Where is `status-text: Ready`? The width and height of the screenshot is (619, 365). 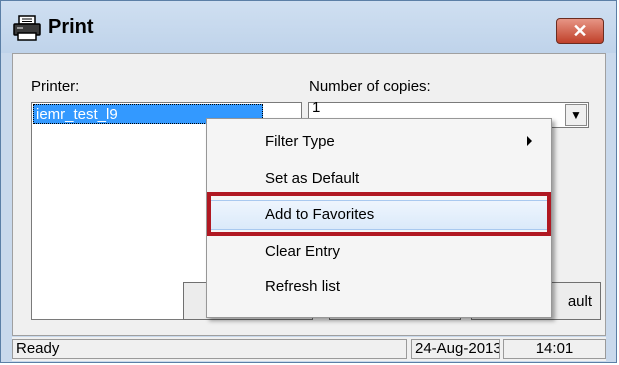
status-text: Ready is located at coordinates (209, 349).